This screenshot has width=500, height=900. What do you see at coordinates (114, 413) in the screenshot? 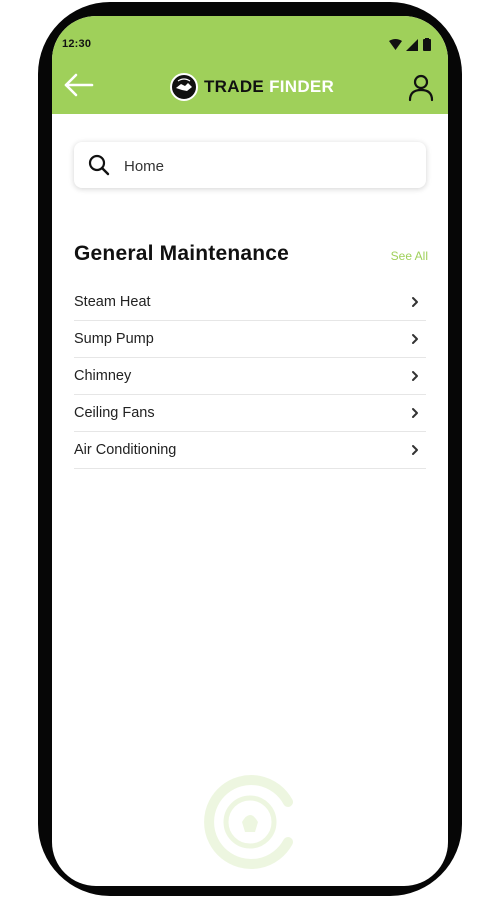
I see `list-item-label: Ceiling Fans` at bounding box center [114, 413].